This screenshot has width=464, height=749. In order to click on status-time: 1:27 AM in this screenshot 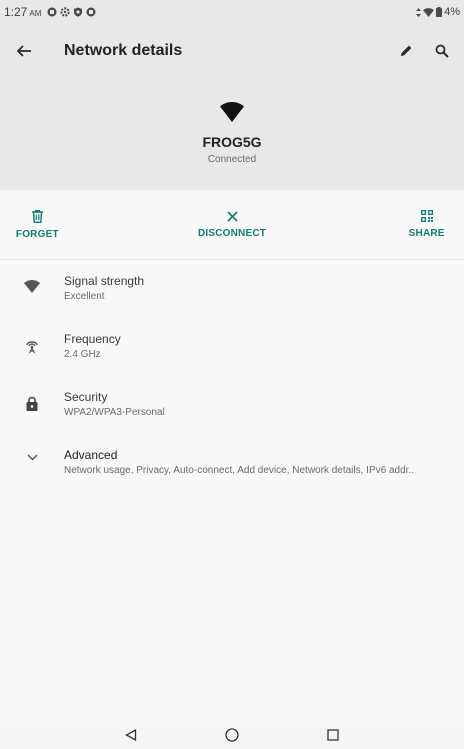, I will do `click(22, 12)`.